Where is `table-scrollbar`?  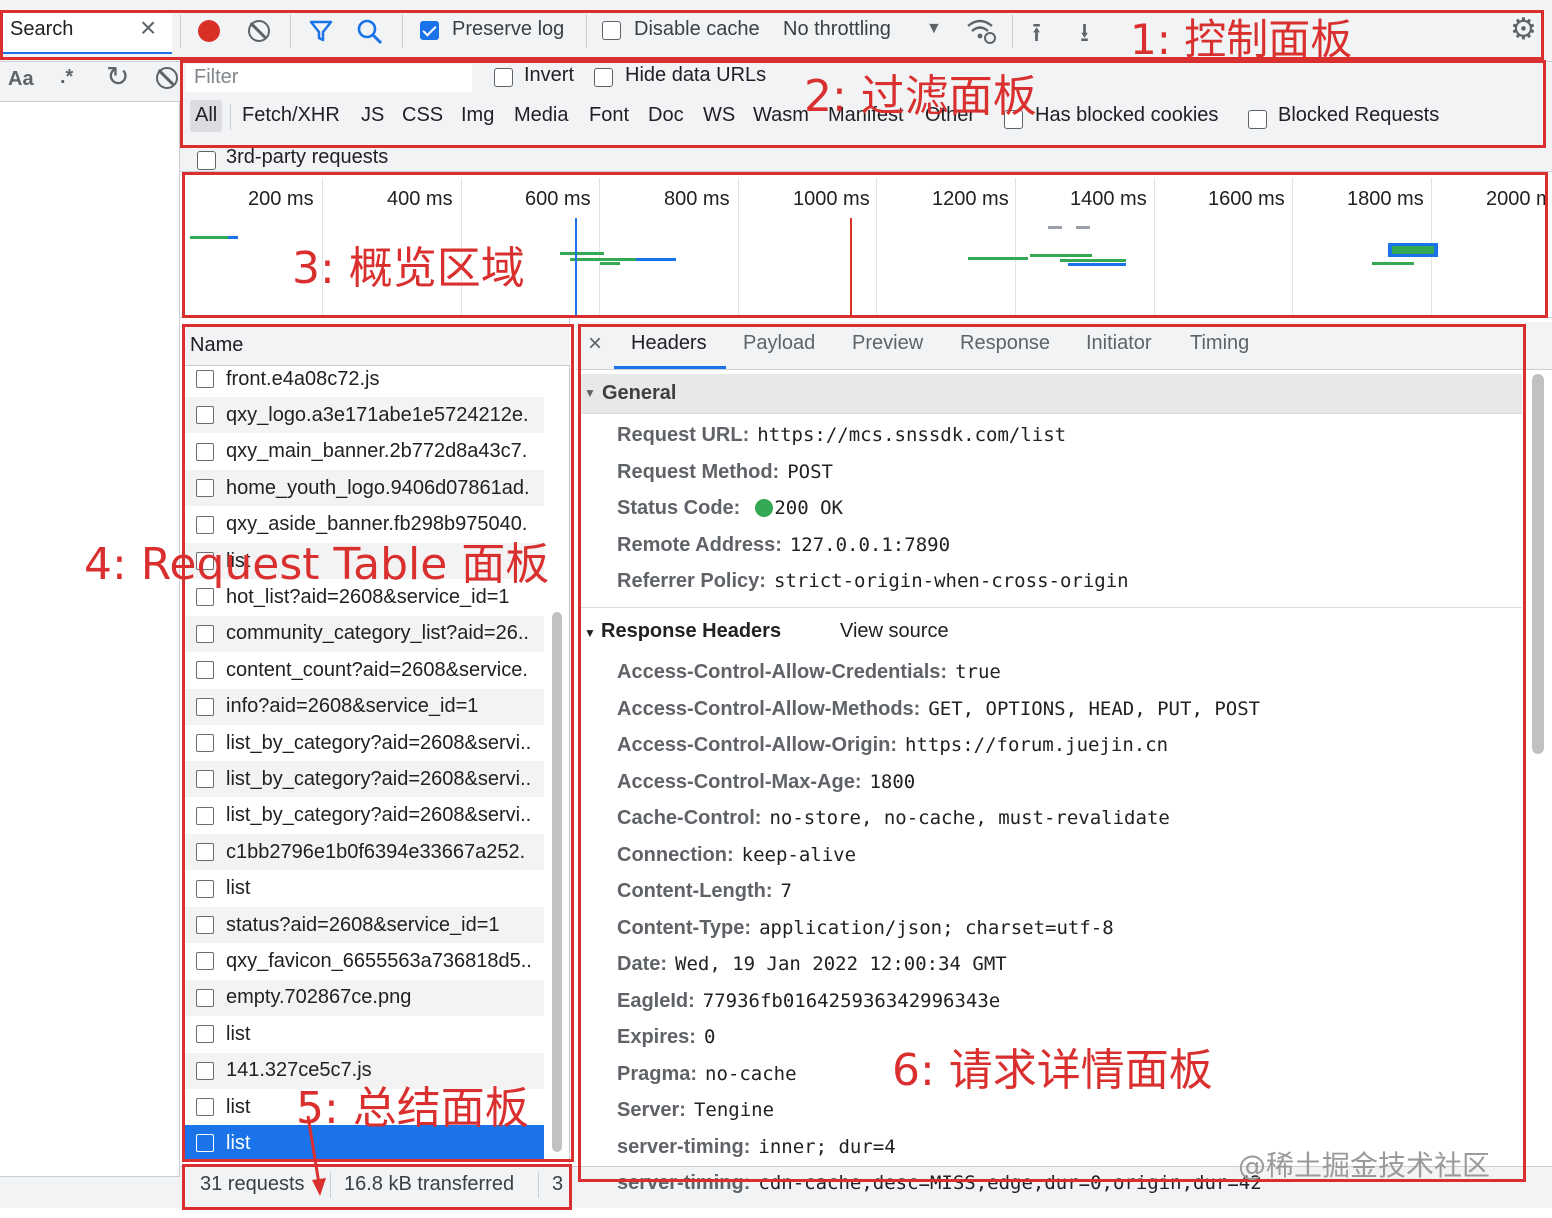
table-scrollbar is located at coordinates (557, 882).